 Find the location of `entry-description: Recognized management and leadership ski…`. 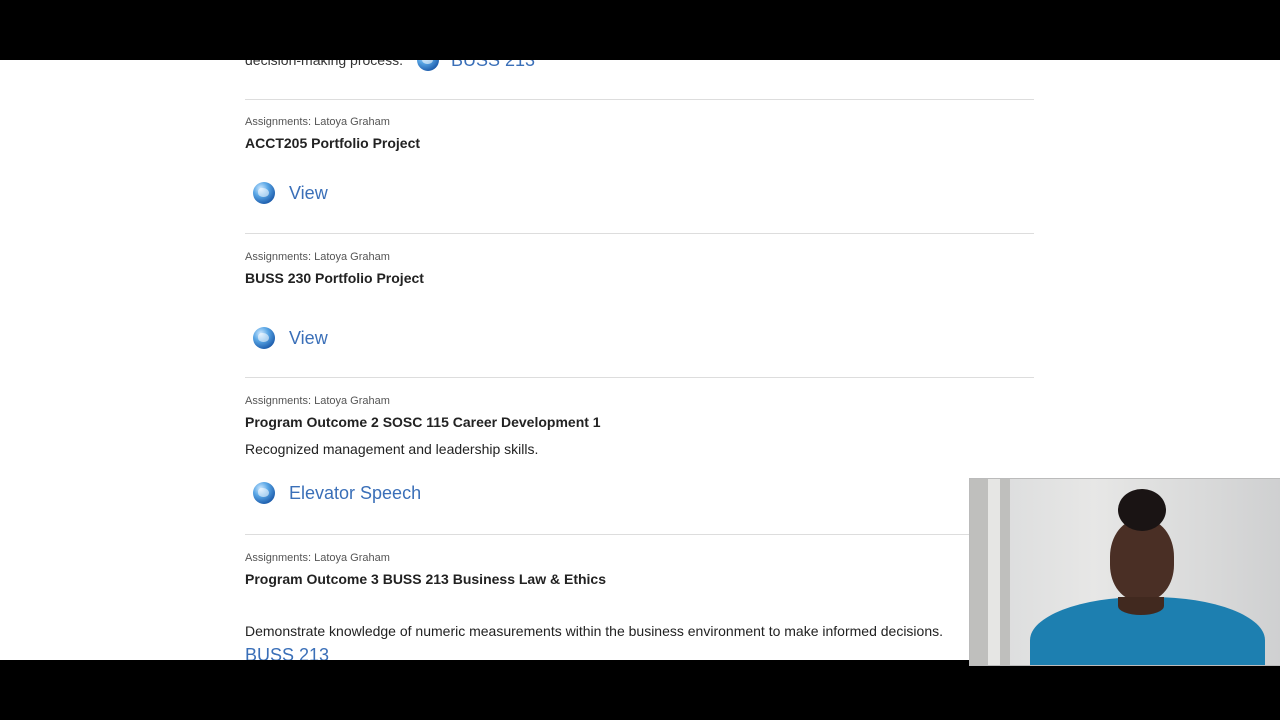

entry-description: Recognized management and leadership ski… is located at coordinates (392, 449).